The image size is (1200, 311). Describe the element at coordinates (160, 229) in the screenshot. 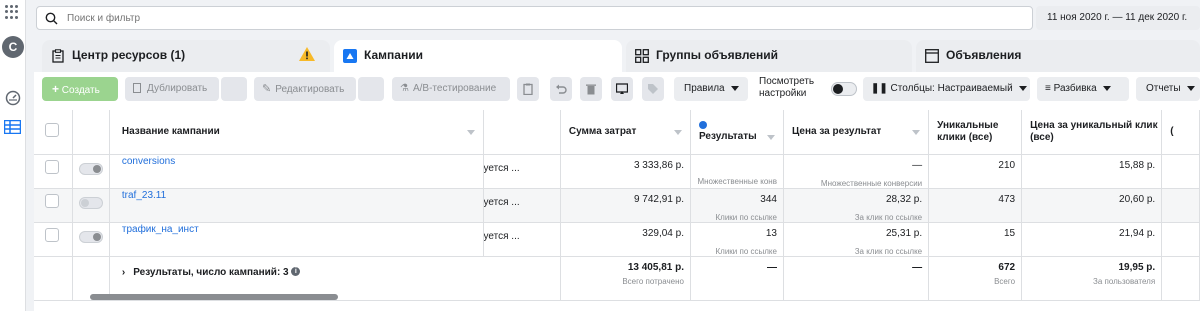

I see `campaign-name-link: трафик_на_инст` at that location.